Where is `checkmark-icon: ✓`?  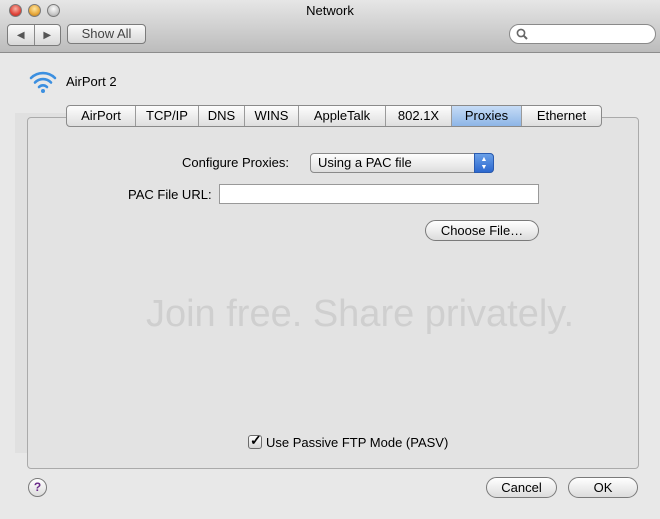
checkmark-icon: ✓ is located at coordinates (256, 440).